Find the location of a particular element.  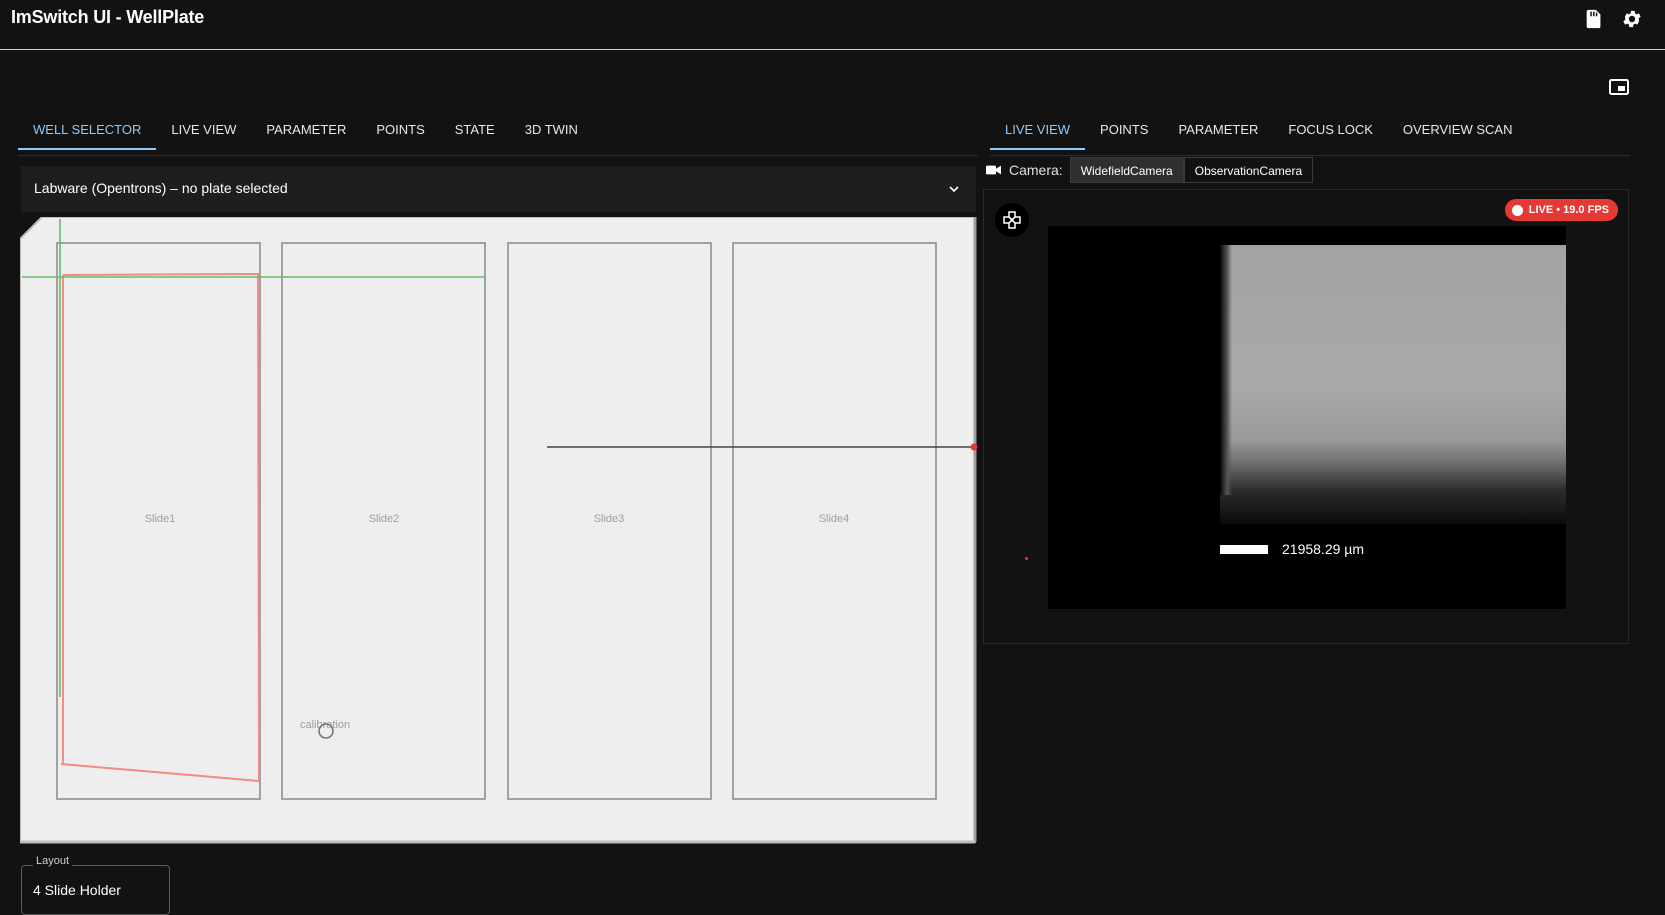

camera-frame is located at coordinates (1393, 384).